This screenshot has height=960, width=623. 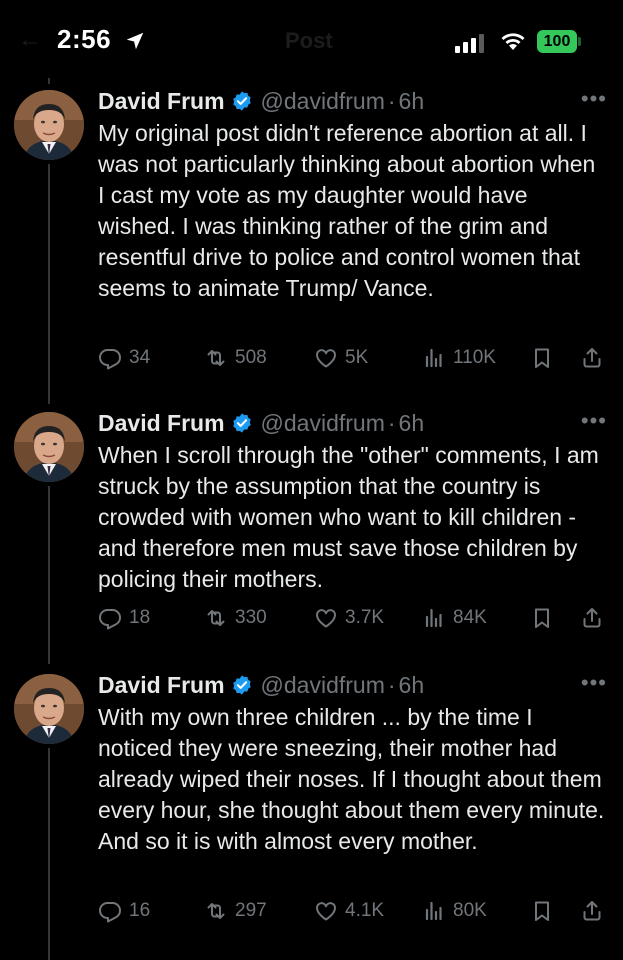 I want to click on like-count: 5K, so click(x=357, y=357).